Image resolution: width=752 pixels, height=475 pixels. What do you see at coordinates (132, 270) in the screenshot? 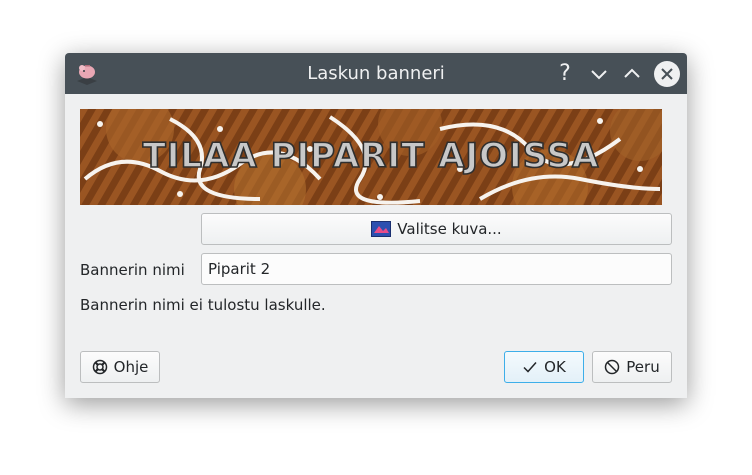
I see `banner-name-label: Bannerin nimi` at bounding box center [132, 270].